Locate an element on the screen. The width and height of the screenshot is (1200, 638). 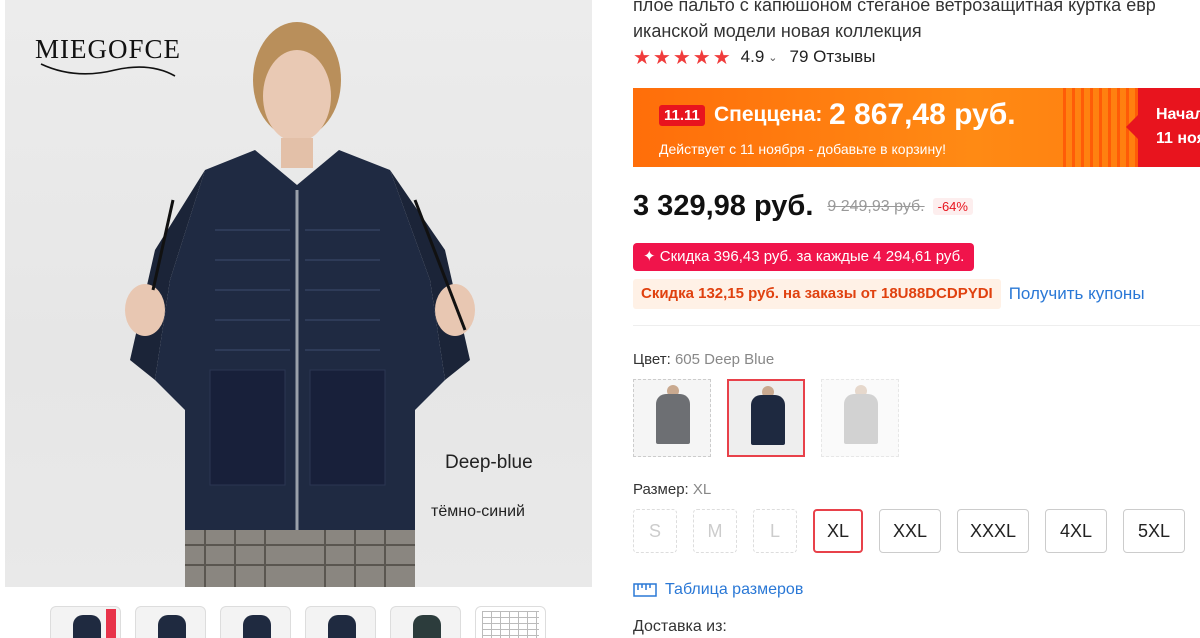
size-table-link: Таблица размеров is located at coordinates (718, 590).